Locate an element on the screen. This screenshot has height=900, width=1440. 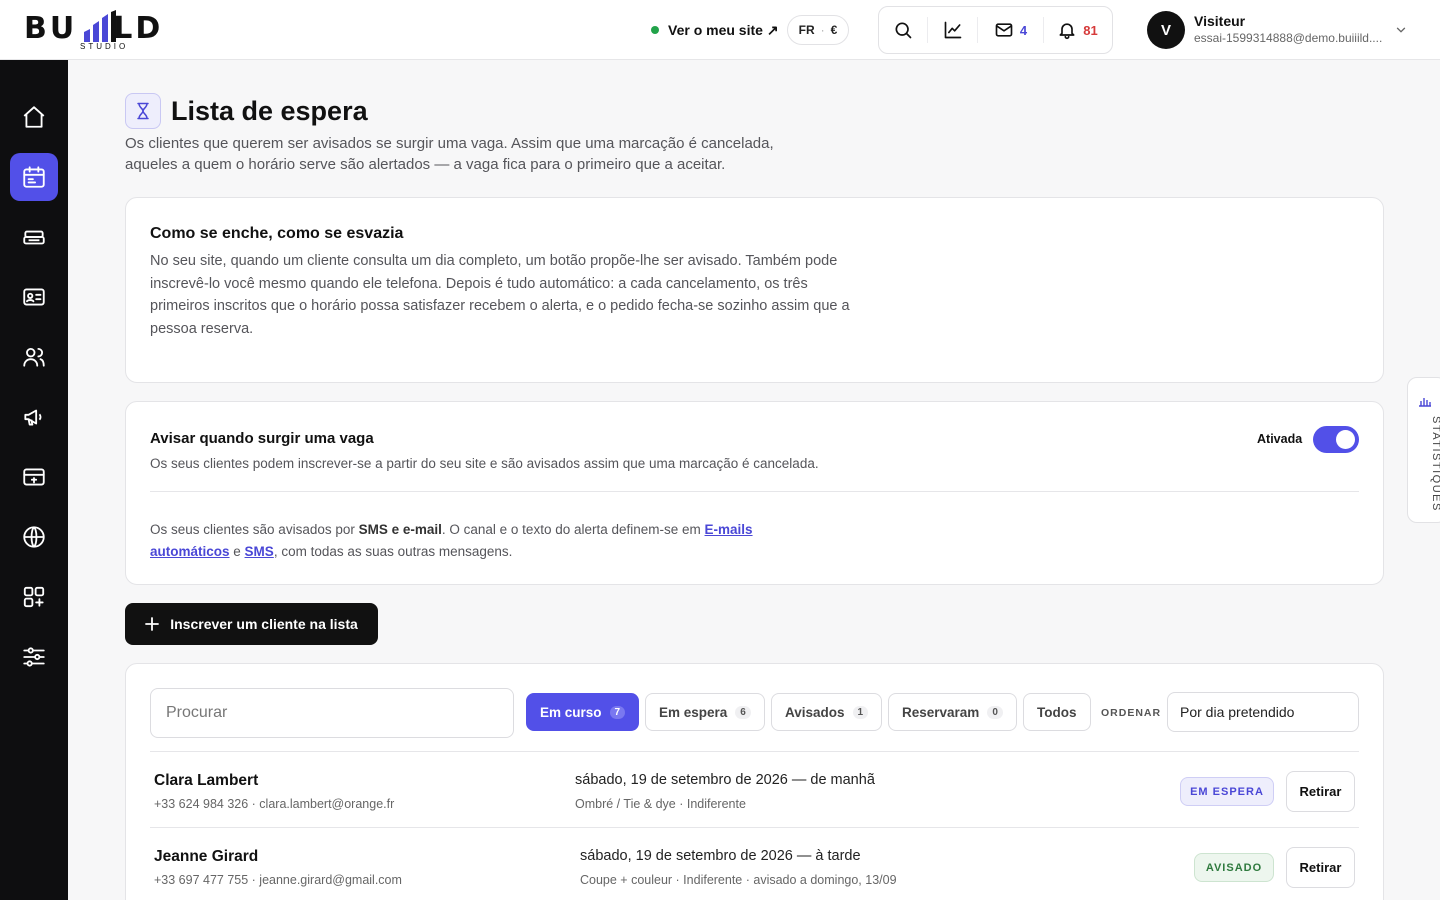
filter-count: 1 is located at coordinates (860, 712).